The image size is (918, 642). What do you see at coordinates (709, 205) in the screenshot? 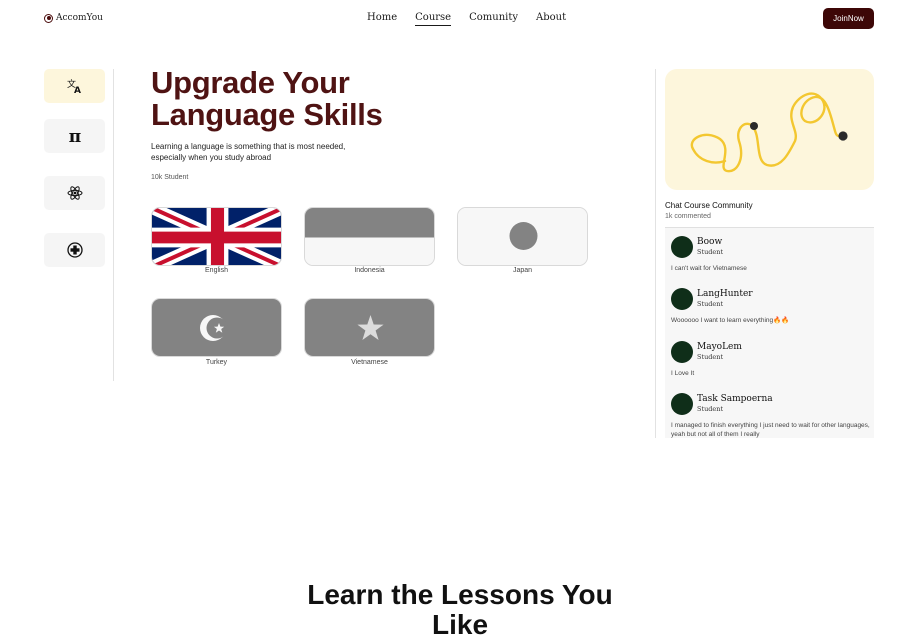
I see `community-title: Chat Course Community` at bounding box center [709, 205].